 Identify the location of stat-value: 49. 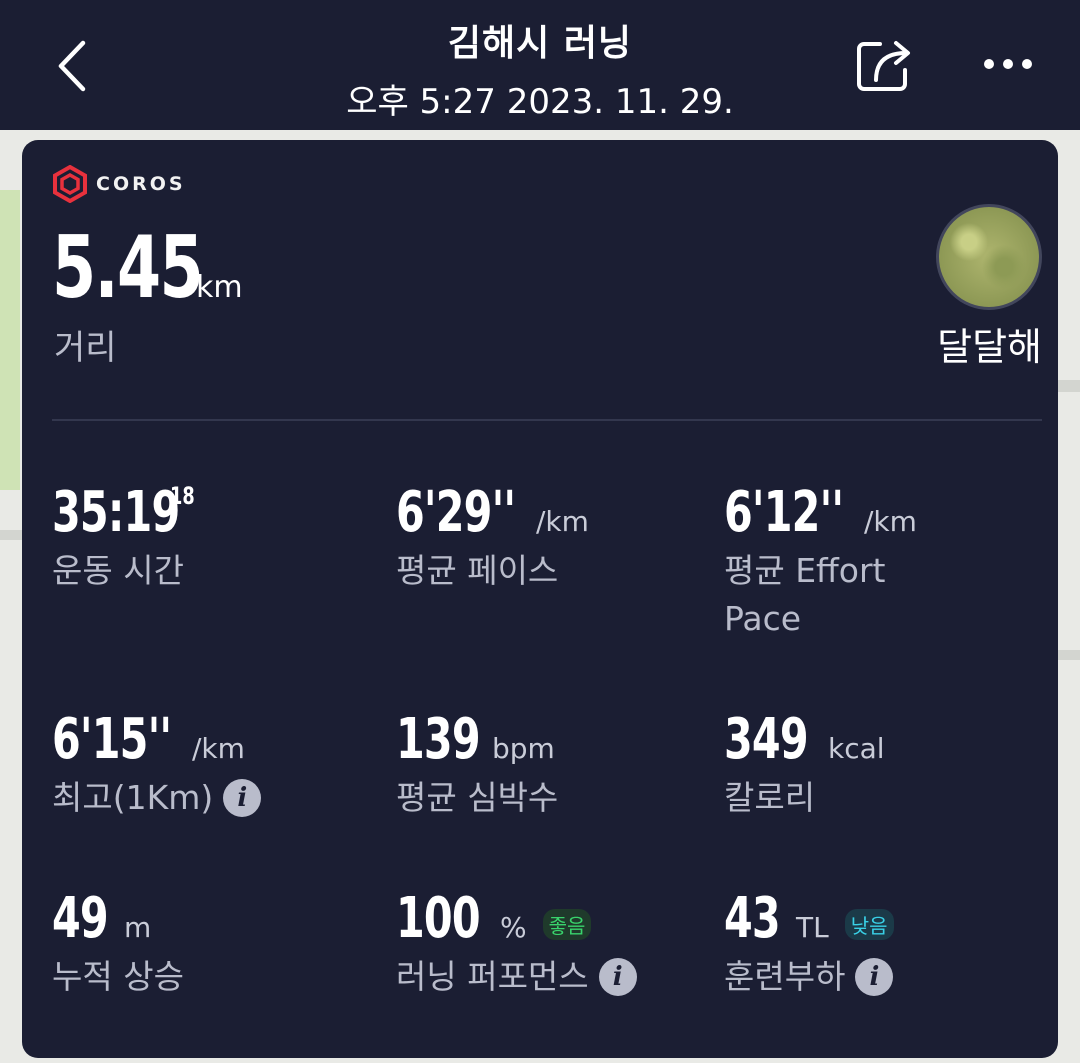
(80, 918).